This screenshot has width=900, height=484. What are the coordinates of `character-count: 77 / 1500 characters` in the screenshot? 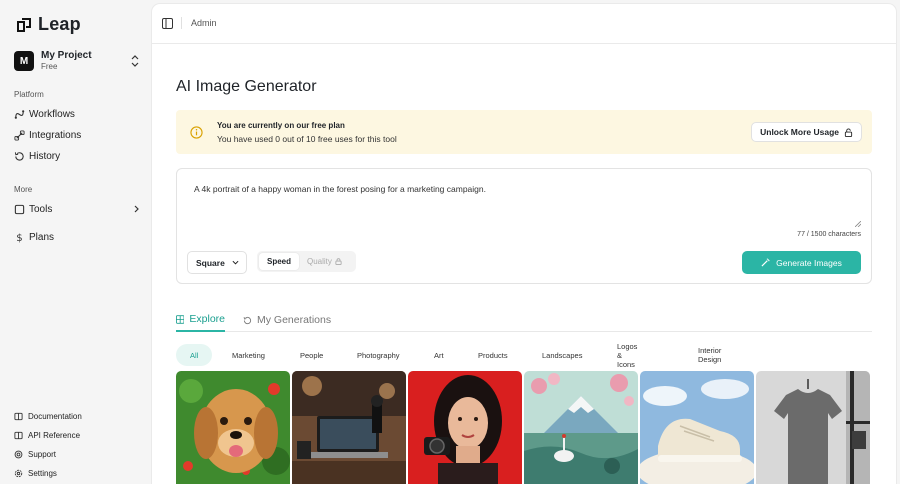 It's located at (829, 234).